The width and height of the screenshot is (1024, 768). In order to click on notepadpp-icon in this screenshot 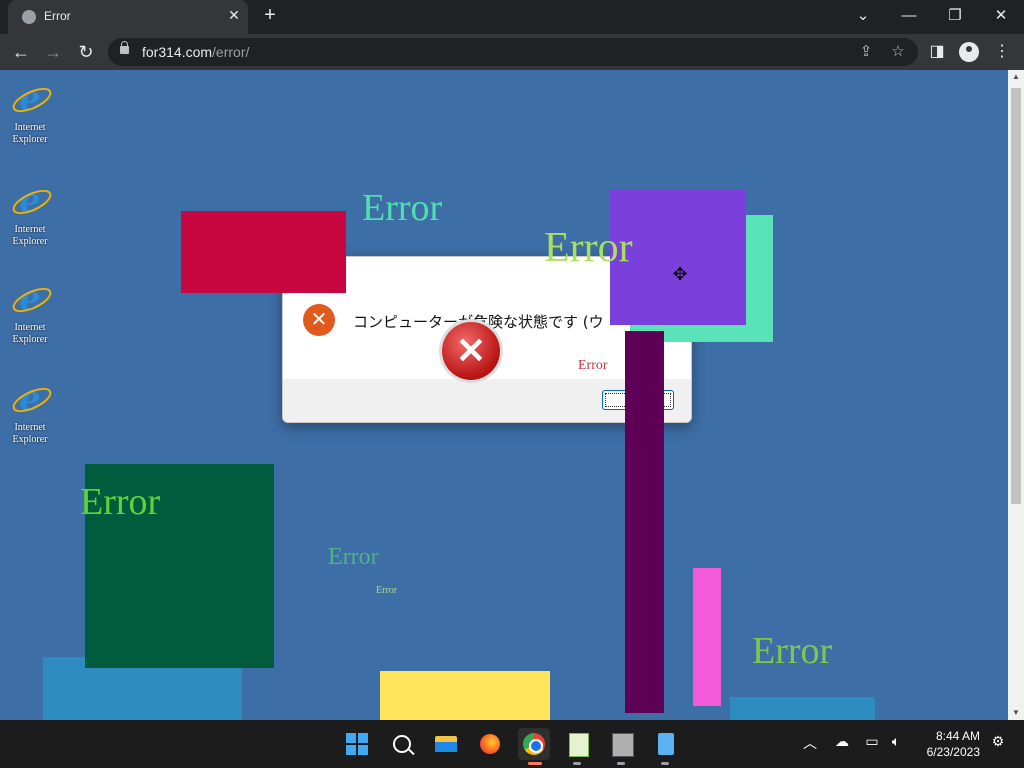, I will do `click(578, 744)`.